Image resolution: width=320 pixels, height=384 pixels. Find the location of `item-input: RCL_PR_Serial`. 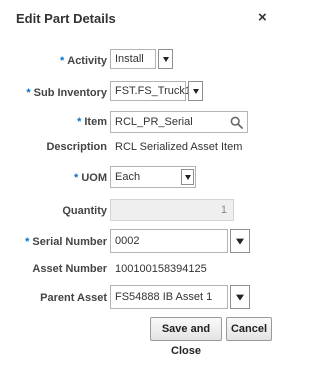

item-input: RCL_PR_Serial is located at coordinates (179, 122).